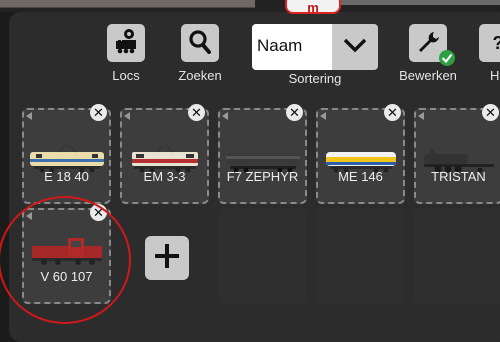 The height and width of the screenshot is (342, 500). I want to click on loco-name: F7 ZEPHYR, so click(262, 176).